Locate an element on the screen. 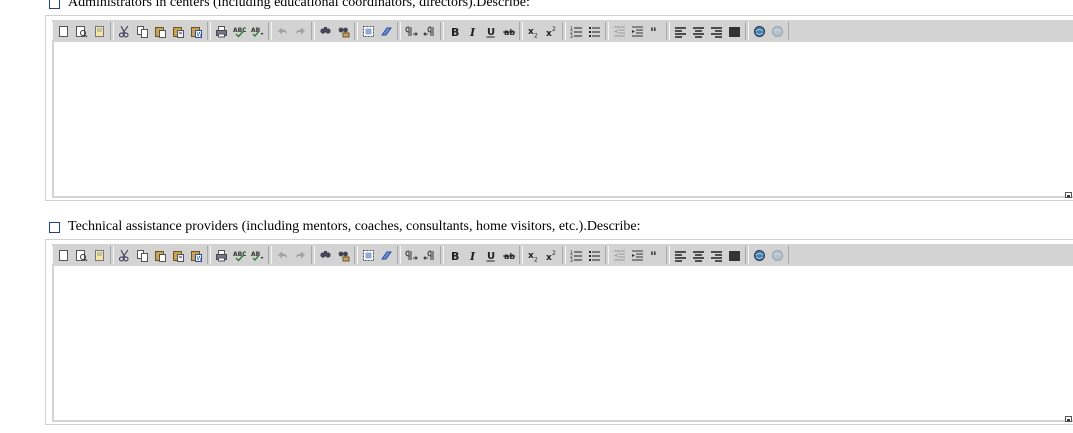 The height and width of the screenshot is (433, 1073). remove-format-icon-glyph is located at coordinates (386, 255).